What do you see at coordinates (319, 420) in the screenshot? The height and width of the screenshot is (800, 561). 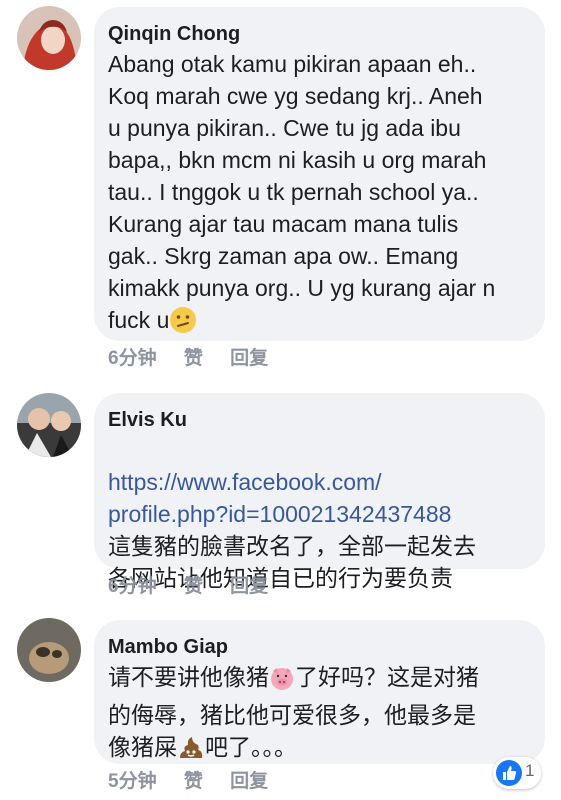 I see `comment-author: Elvis Ku` at bounding box center [319, 420].